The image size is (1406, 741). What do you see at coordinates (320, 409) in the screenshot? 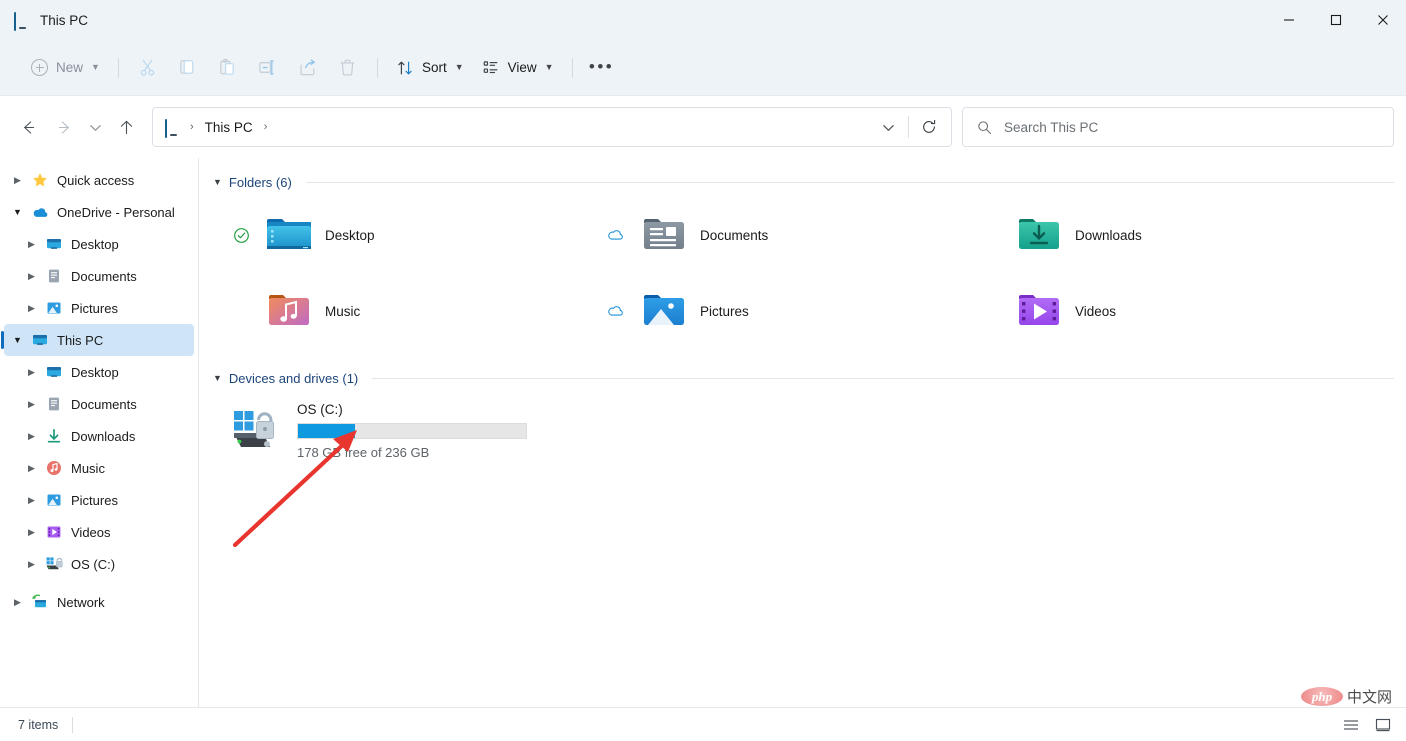
I see `drive-name: OS (C:)` at bounding box center [320, 409].